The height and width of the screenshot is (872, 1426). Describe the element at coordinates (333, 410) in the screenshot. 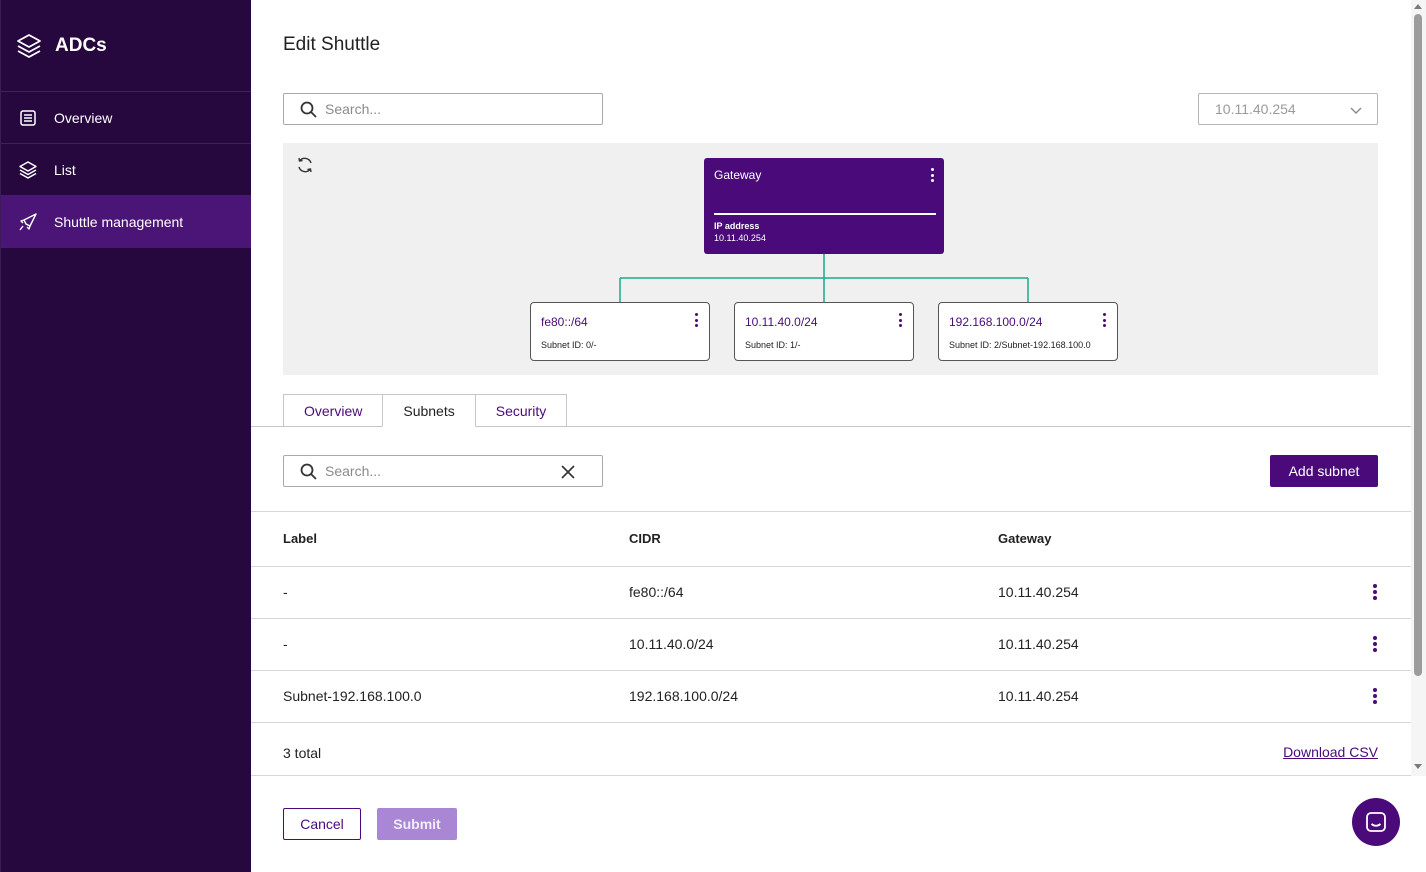

I see `tab-overview: Overview` at that location.